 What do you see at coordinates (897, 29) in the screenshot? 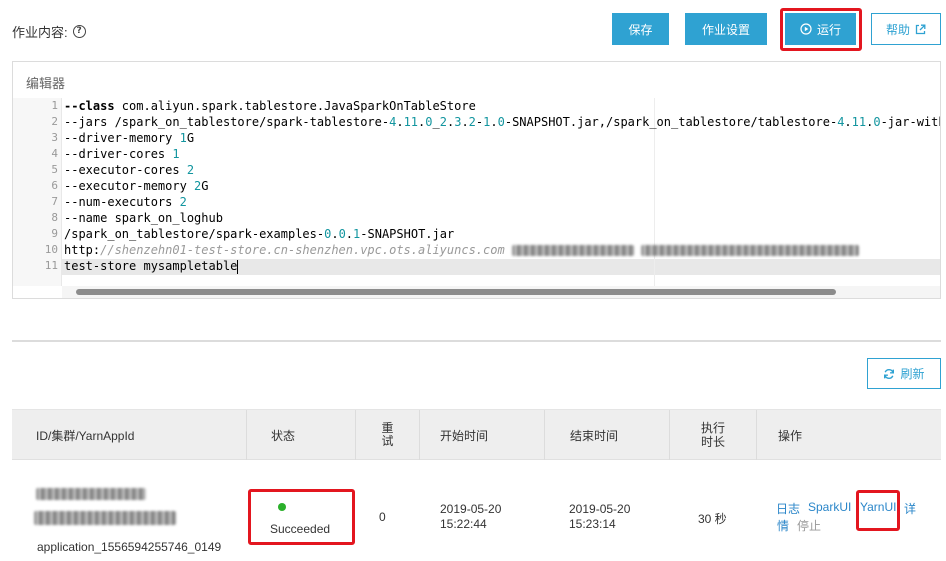
I see `help-button-label: 帮助` at bounding box center [897, 29].